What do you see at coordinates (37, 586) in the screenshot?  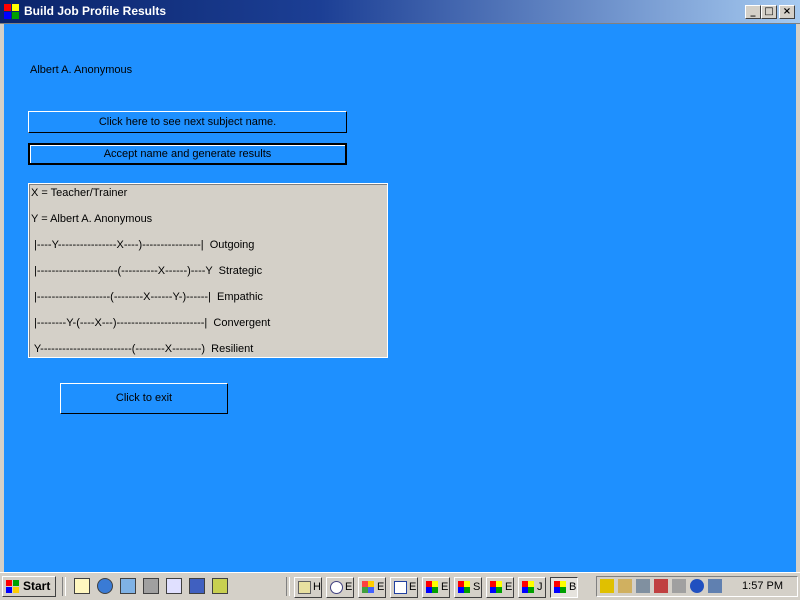 I see `start-label: Start` at bounding box center [37, 586].